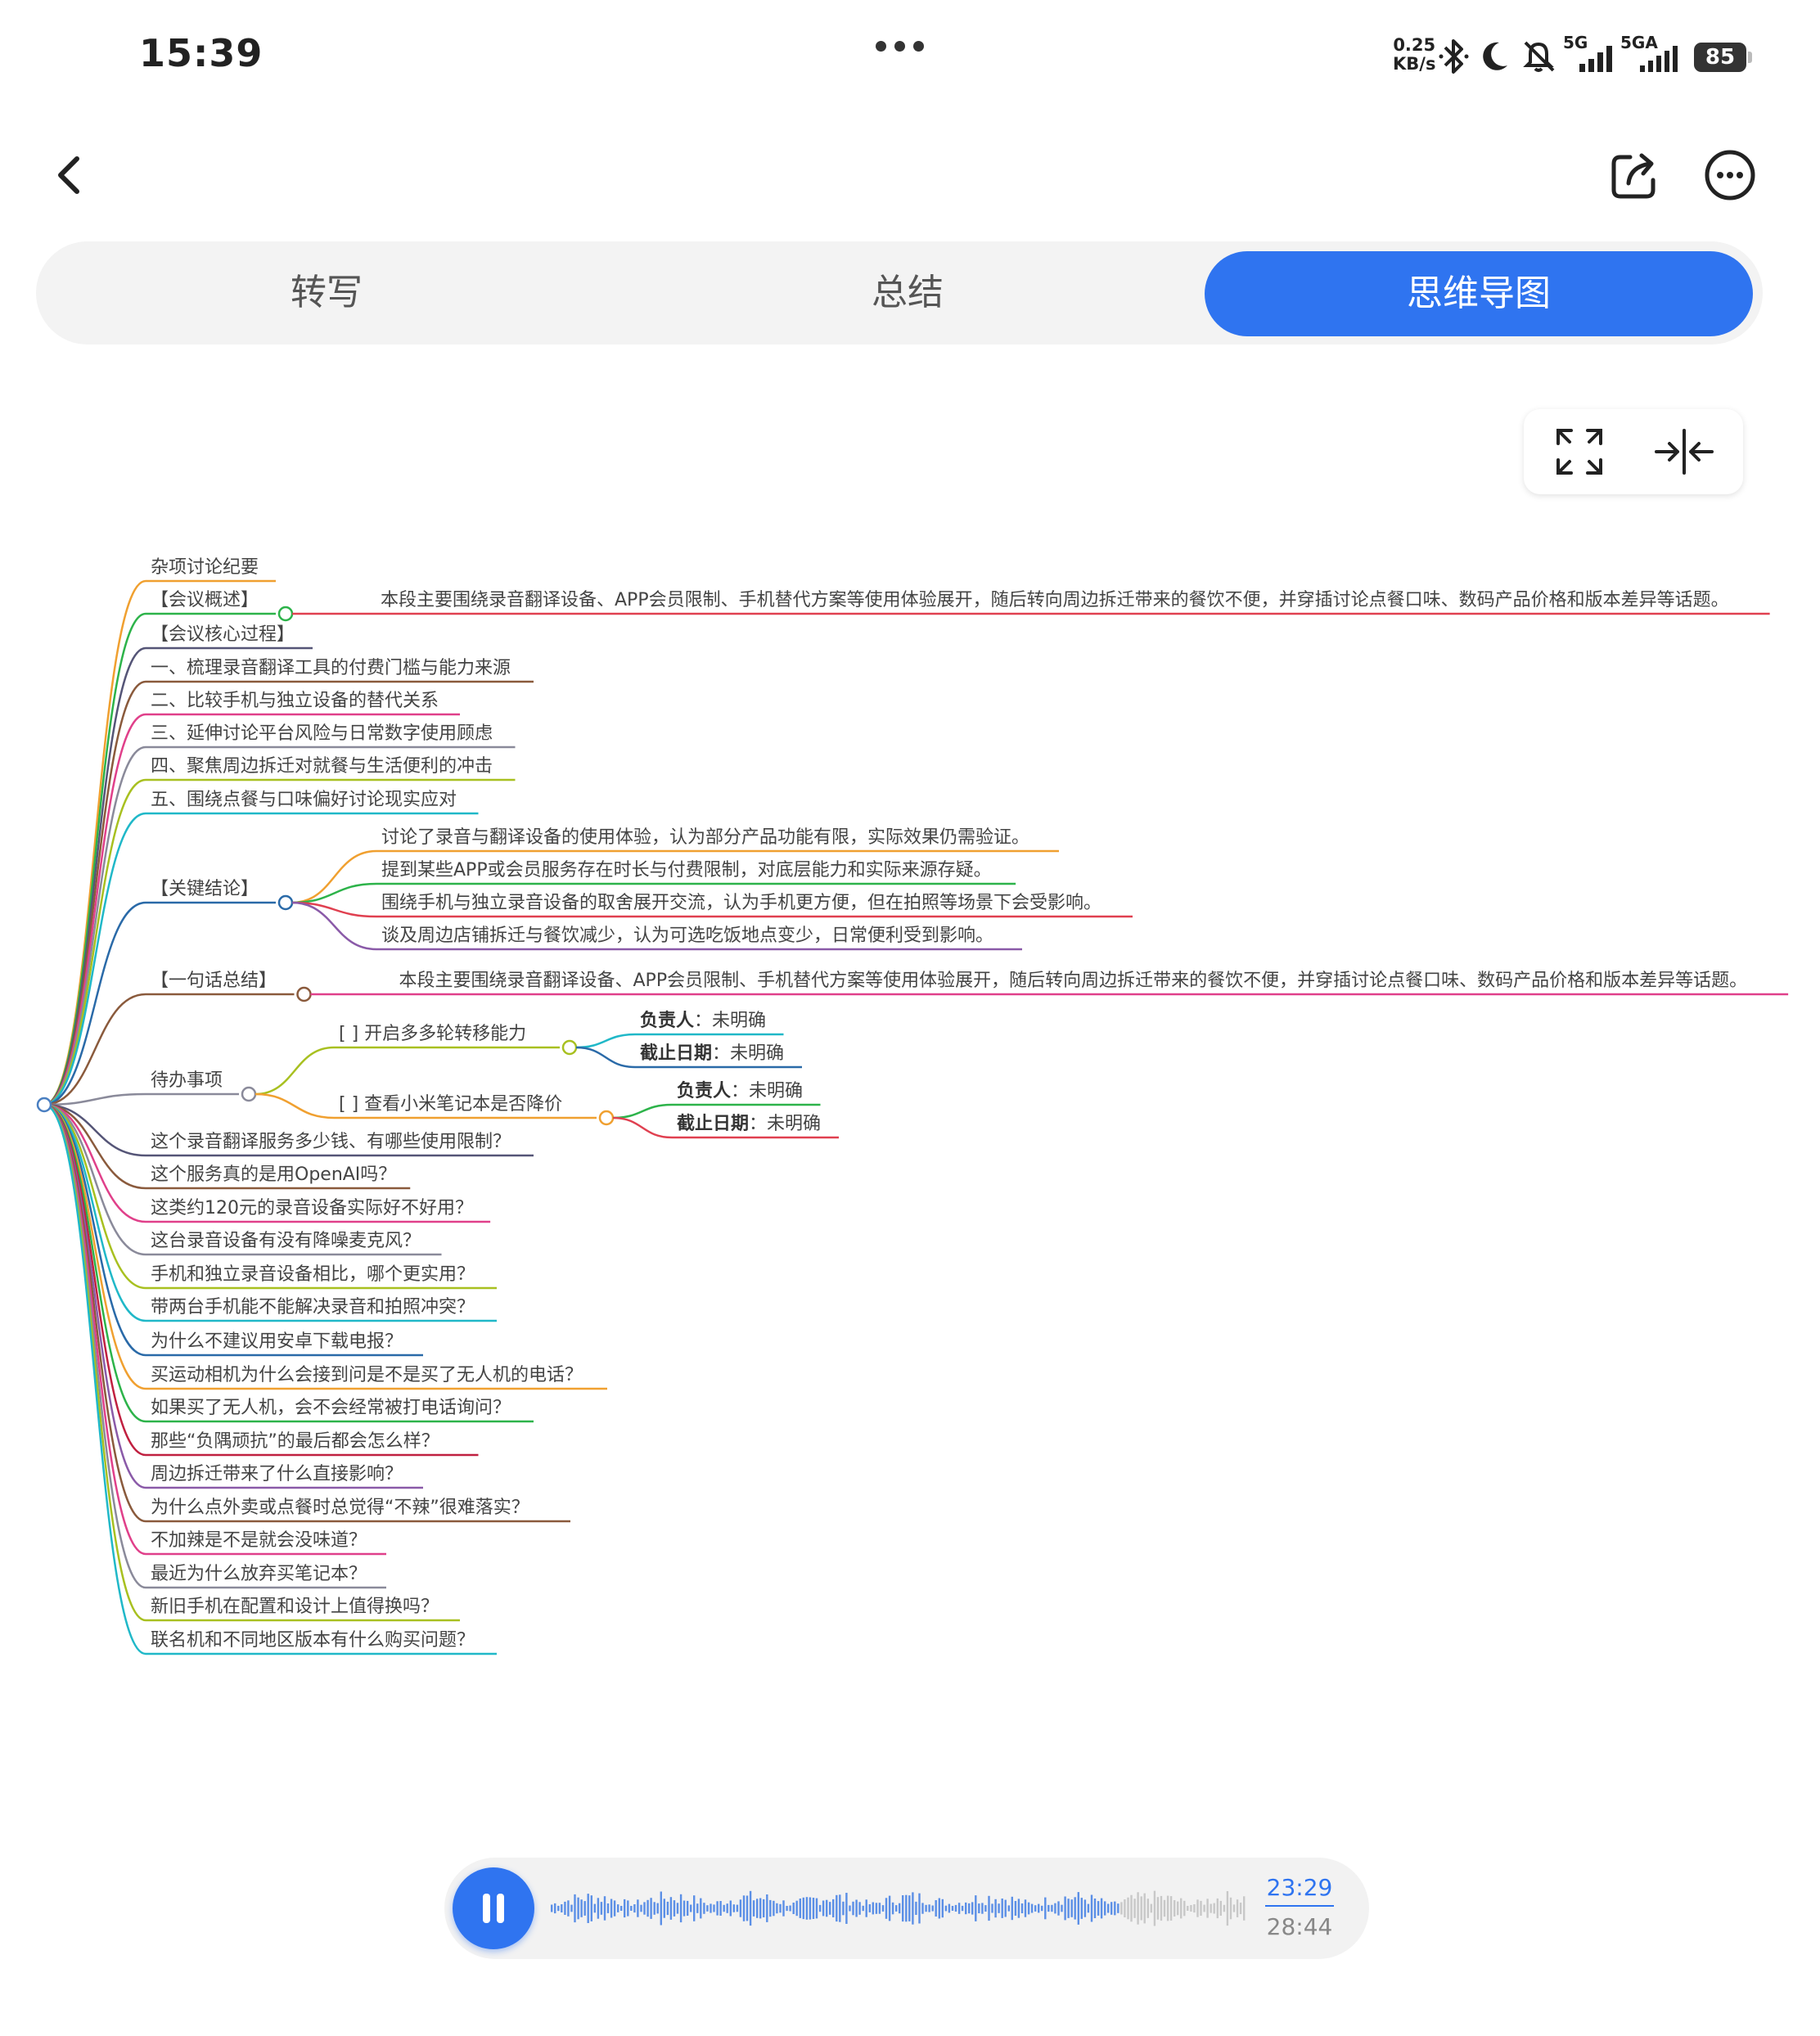 This screenshot has height=2036, width=1820. I want to click on mindmap-node: 二、比较手机与独立设备的替代关系, so click(295, 701).